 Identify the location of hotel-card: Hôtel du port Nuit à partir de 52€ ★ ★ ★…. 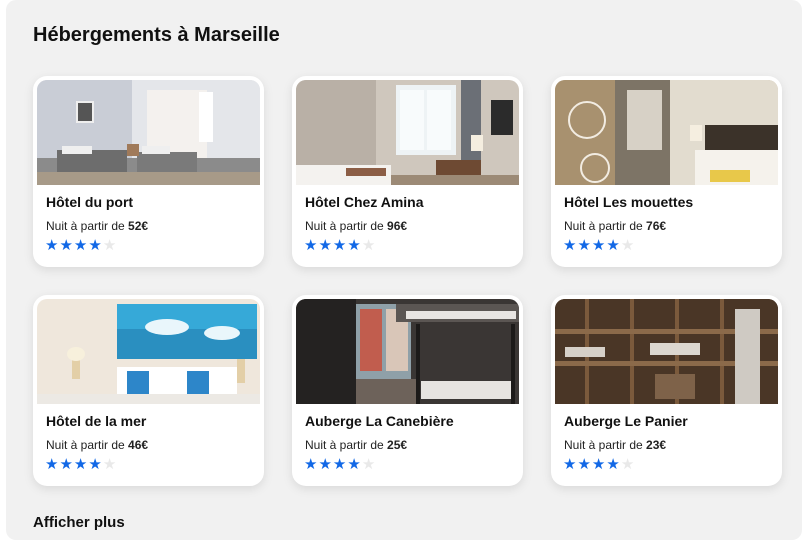
(148, 171).